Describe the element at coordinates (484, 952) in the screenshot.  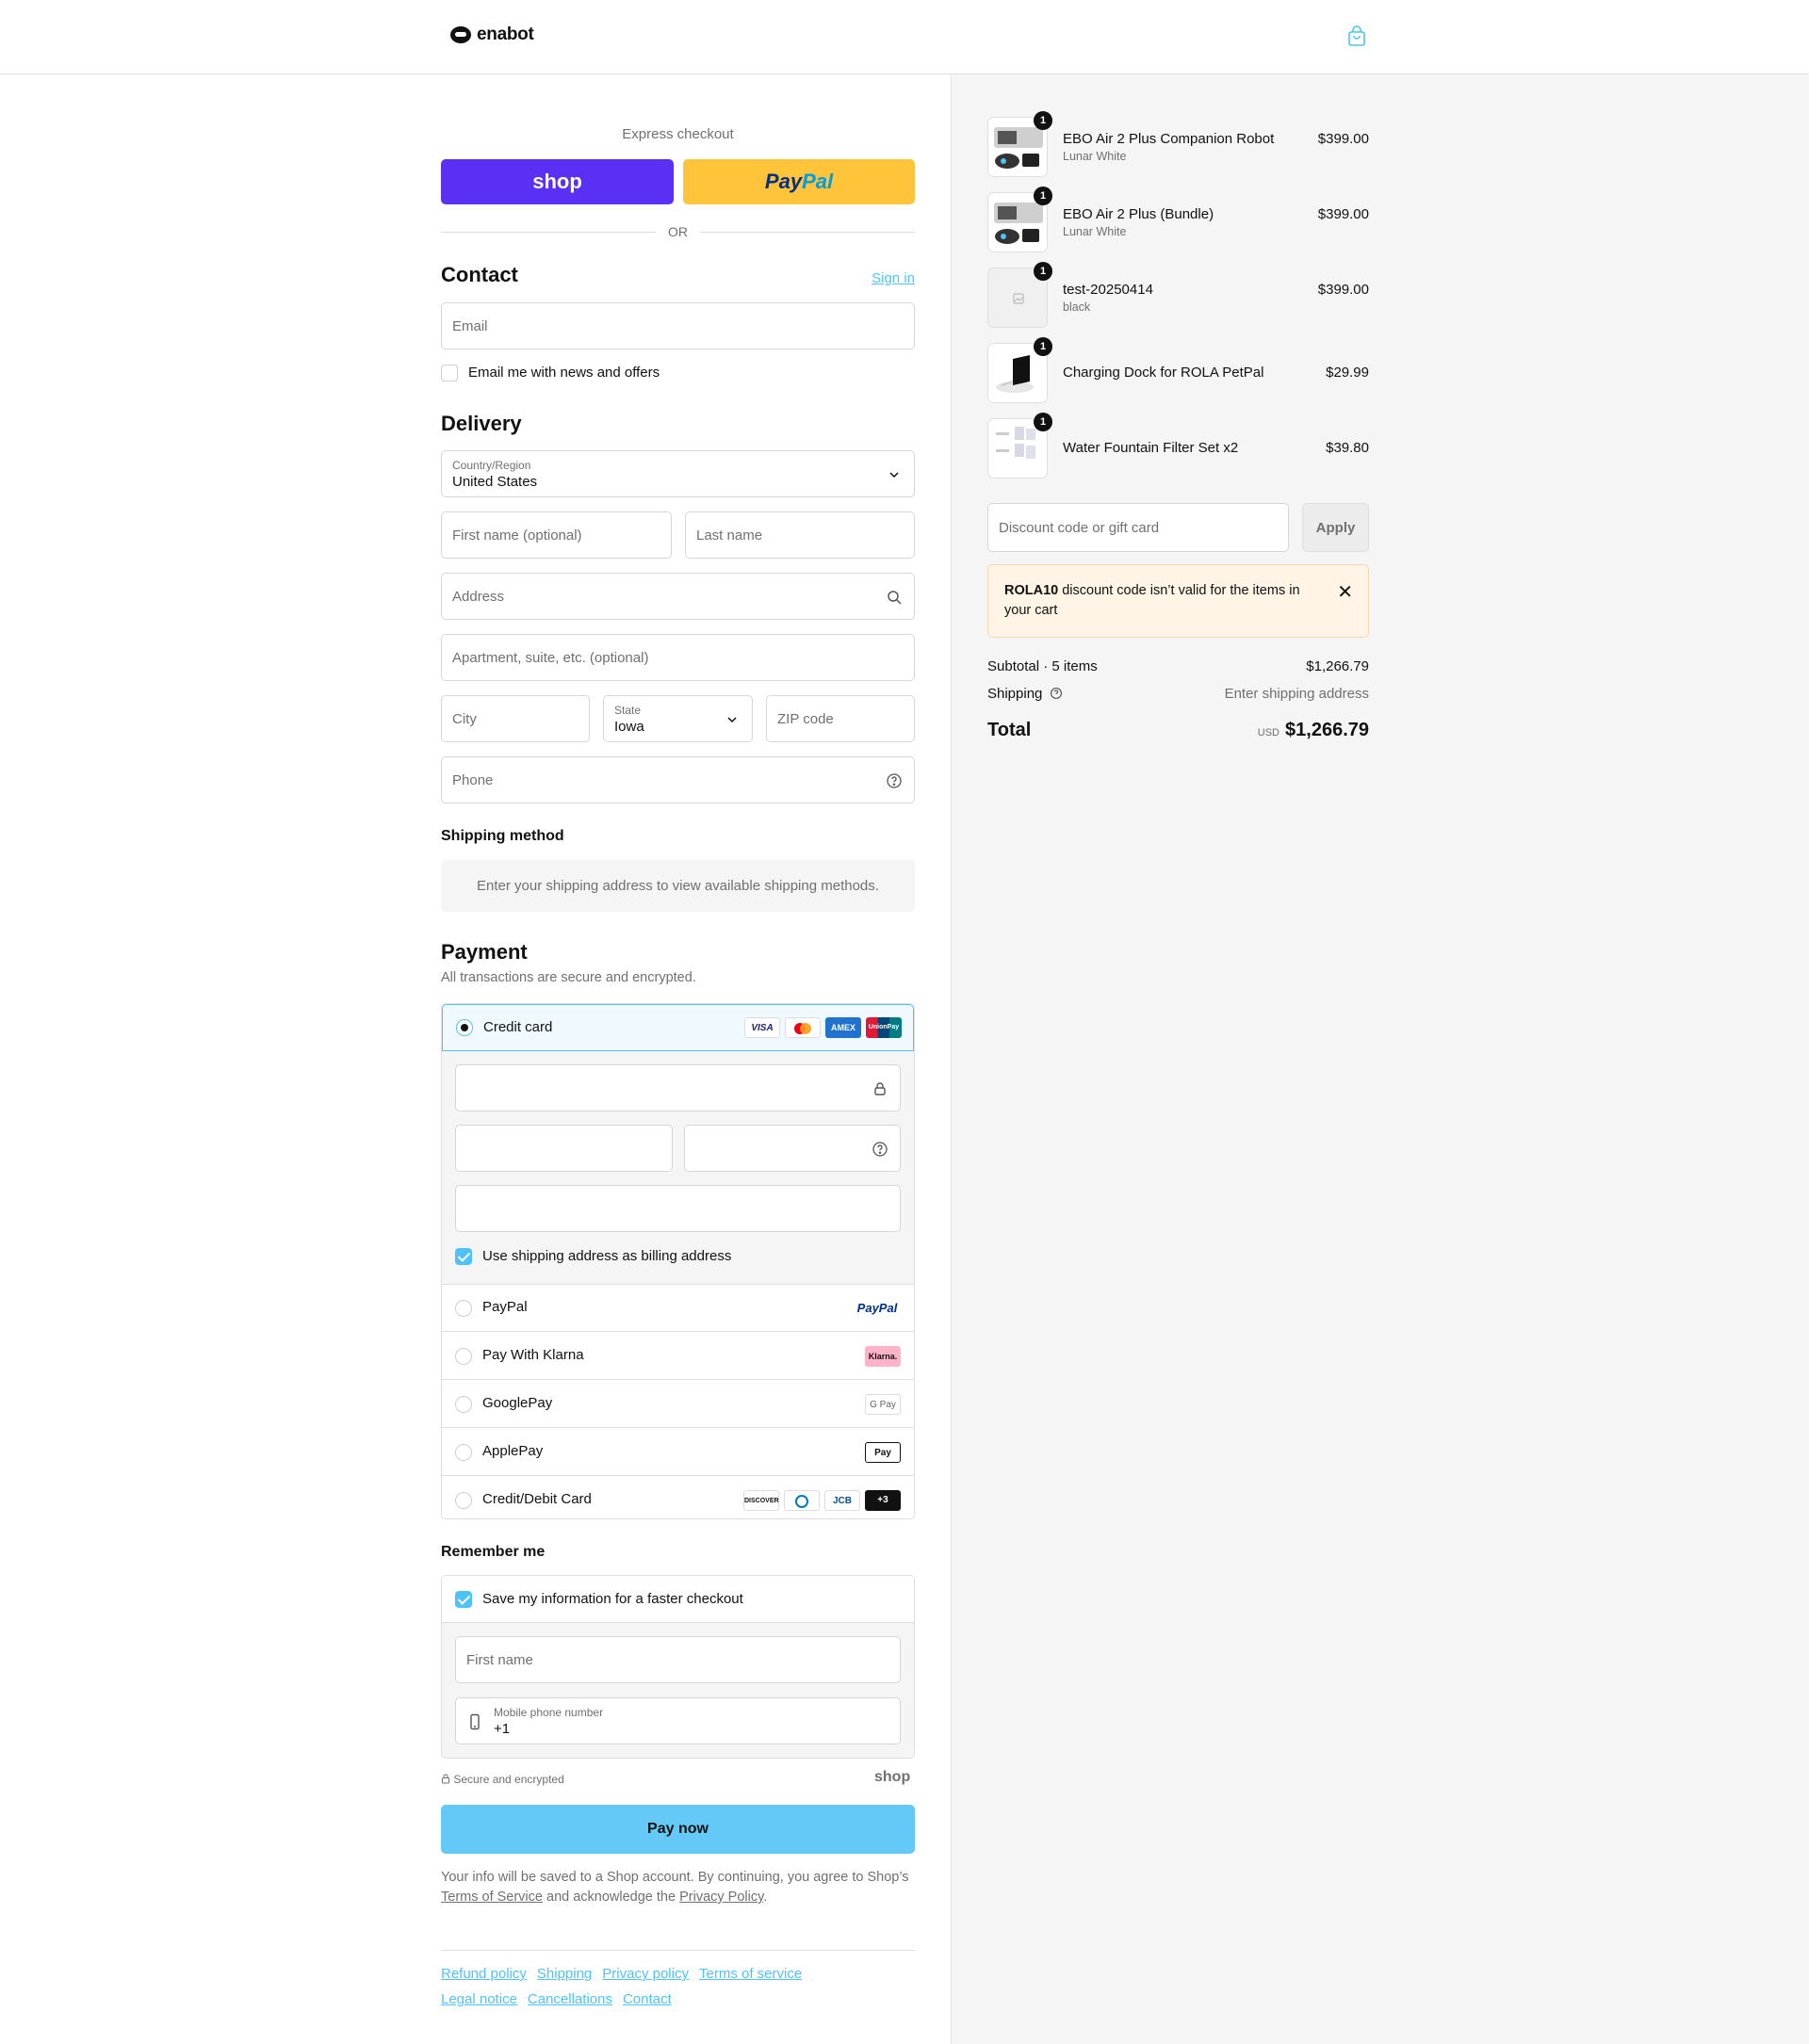
I see `payment-title: Payment` at that location.